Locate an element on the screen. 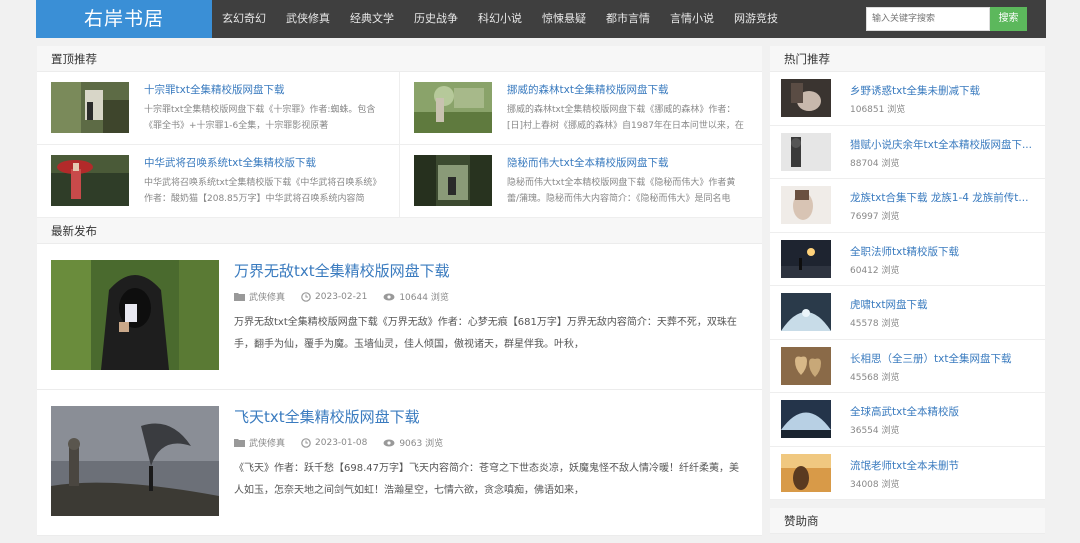 Image resolution: width=1080 pixels, height=543 pixels. hot-views: 60412 浏览 is located at coordinates (875, 270).